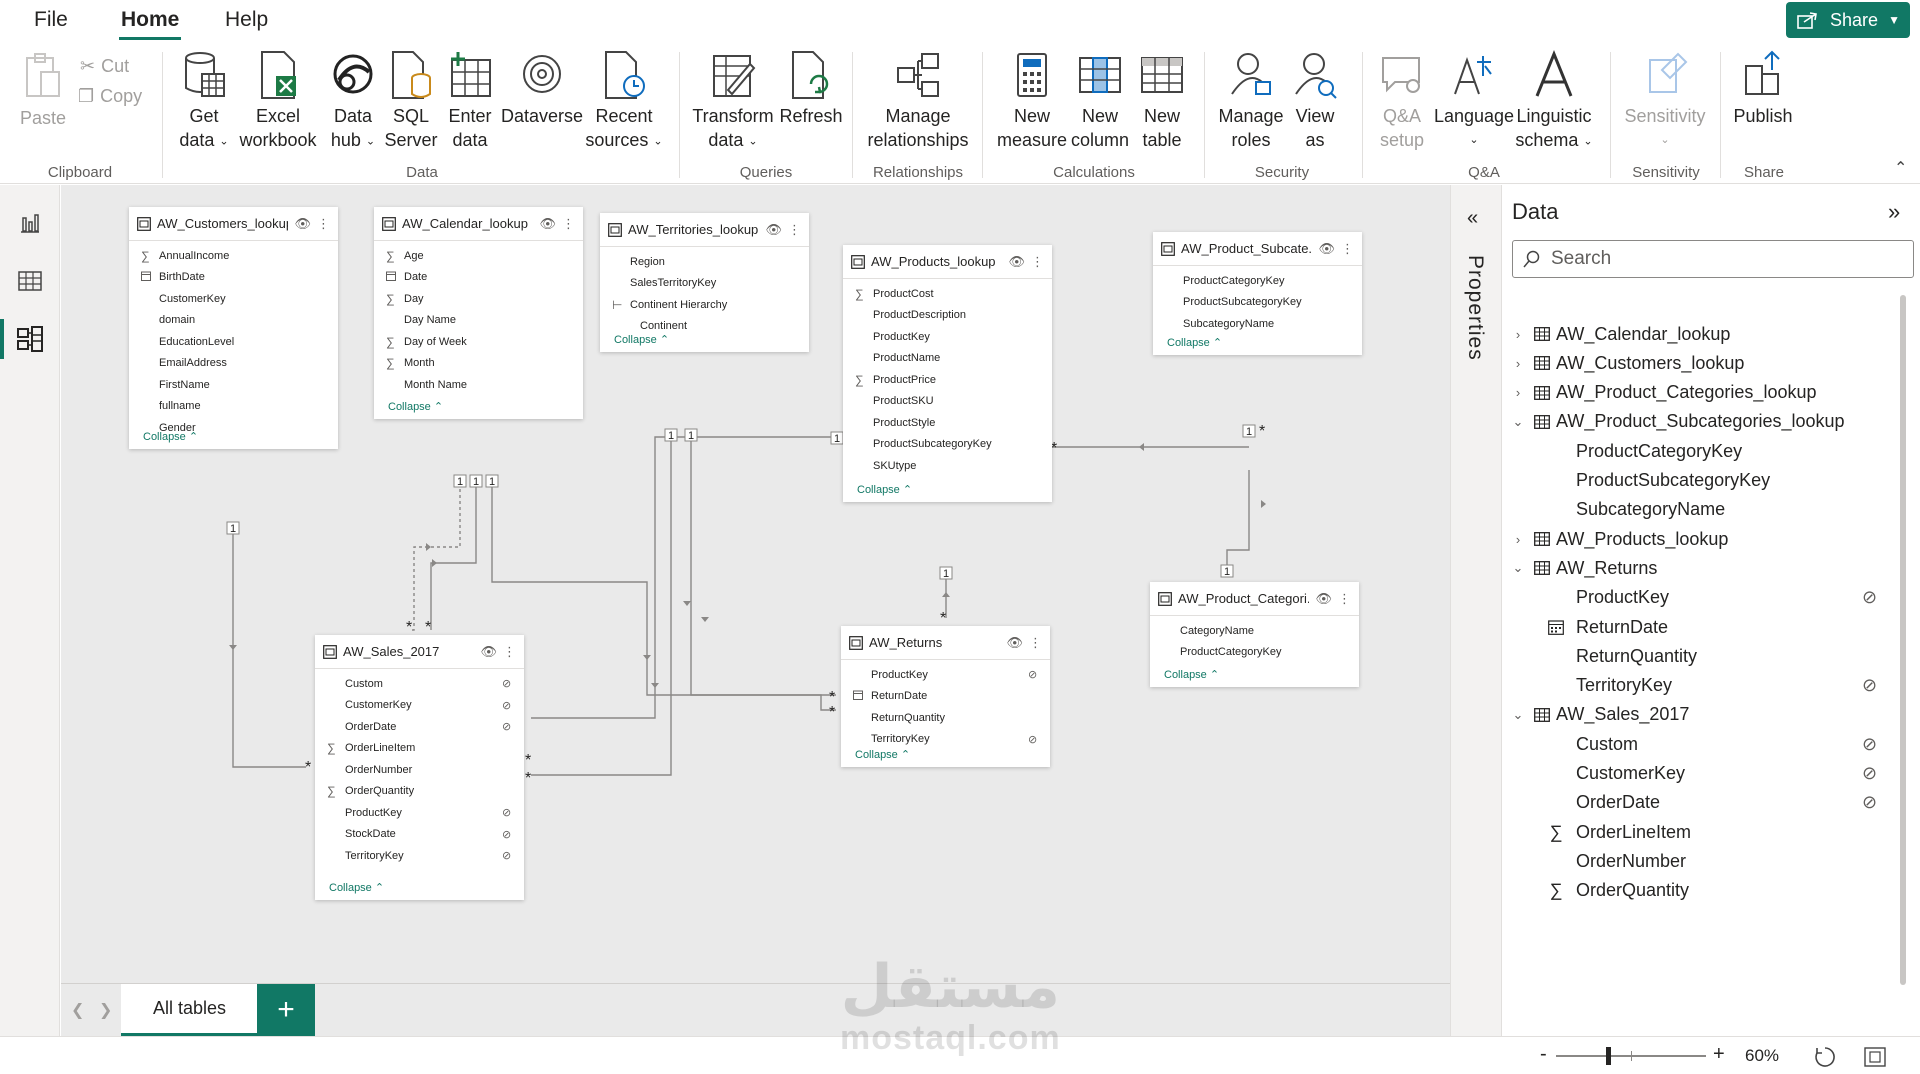 The image size is (1920, 1074). What do you see at coordinates (233, 224) in the screenshot?
I see `table-card-header: AW_Customers_lookup 👁 ⋮` at bounding box center [233, 224].